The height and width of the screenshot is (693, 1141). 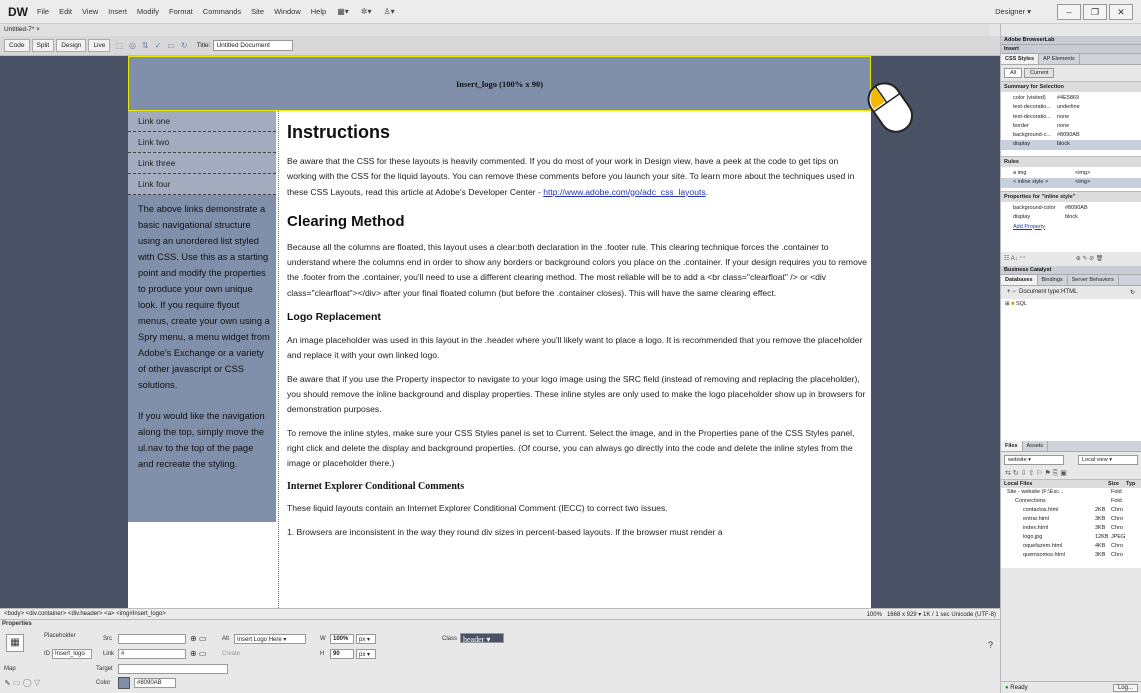 I want to click on css-property-row: background-color #8090AB, so click(x=1071, y=208).